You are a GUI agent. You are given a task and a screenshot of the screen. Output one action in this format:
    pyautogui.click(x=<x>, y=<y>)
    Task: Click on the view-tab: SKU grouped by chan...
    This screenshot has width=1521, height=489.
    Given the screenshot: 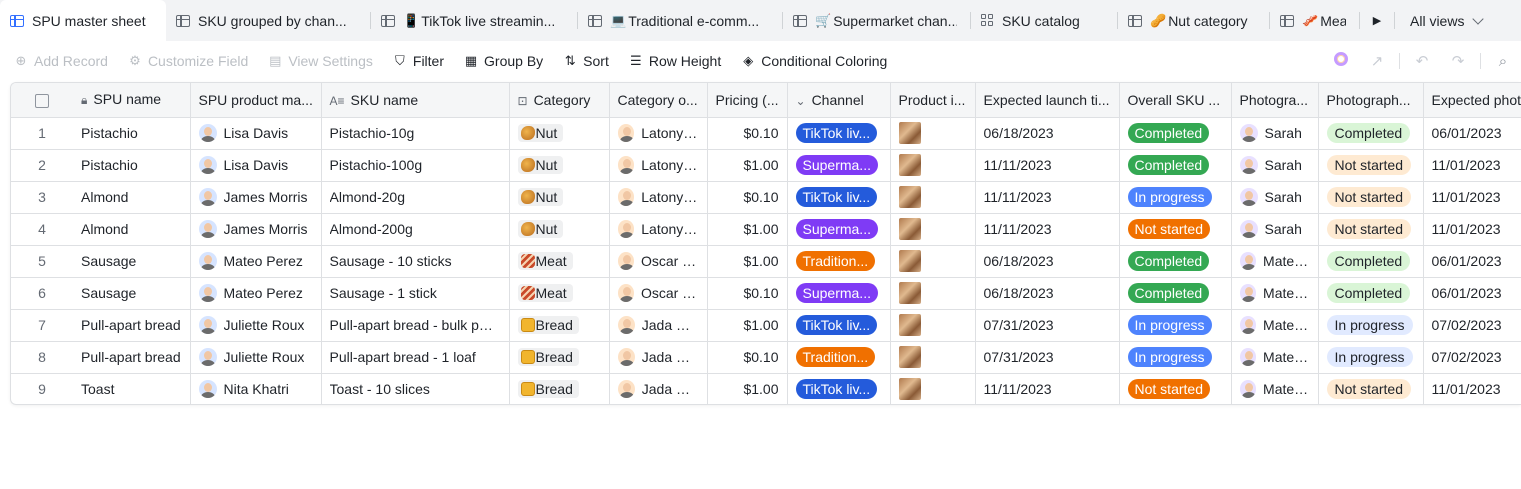 What is the action you would take?
    pyautogui.click(x=268, y=20)
    